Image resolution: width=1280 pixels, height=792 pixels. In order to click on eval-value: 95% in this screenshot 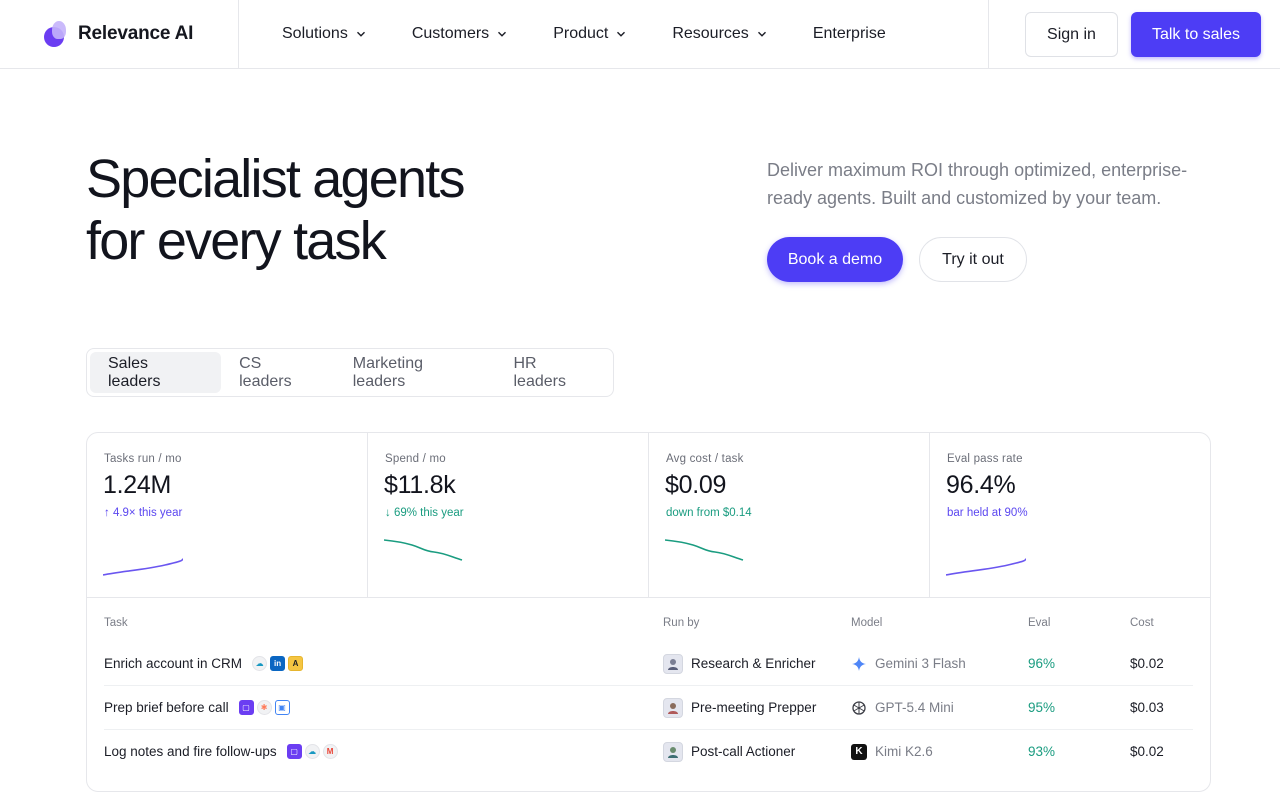, I will do `click(1042, 707)`.